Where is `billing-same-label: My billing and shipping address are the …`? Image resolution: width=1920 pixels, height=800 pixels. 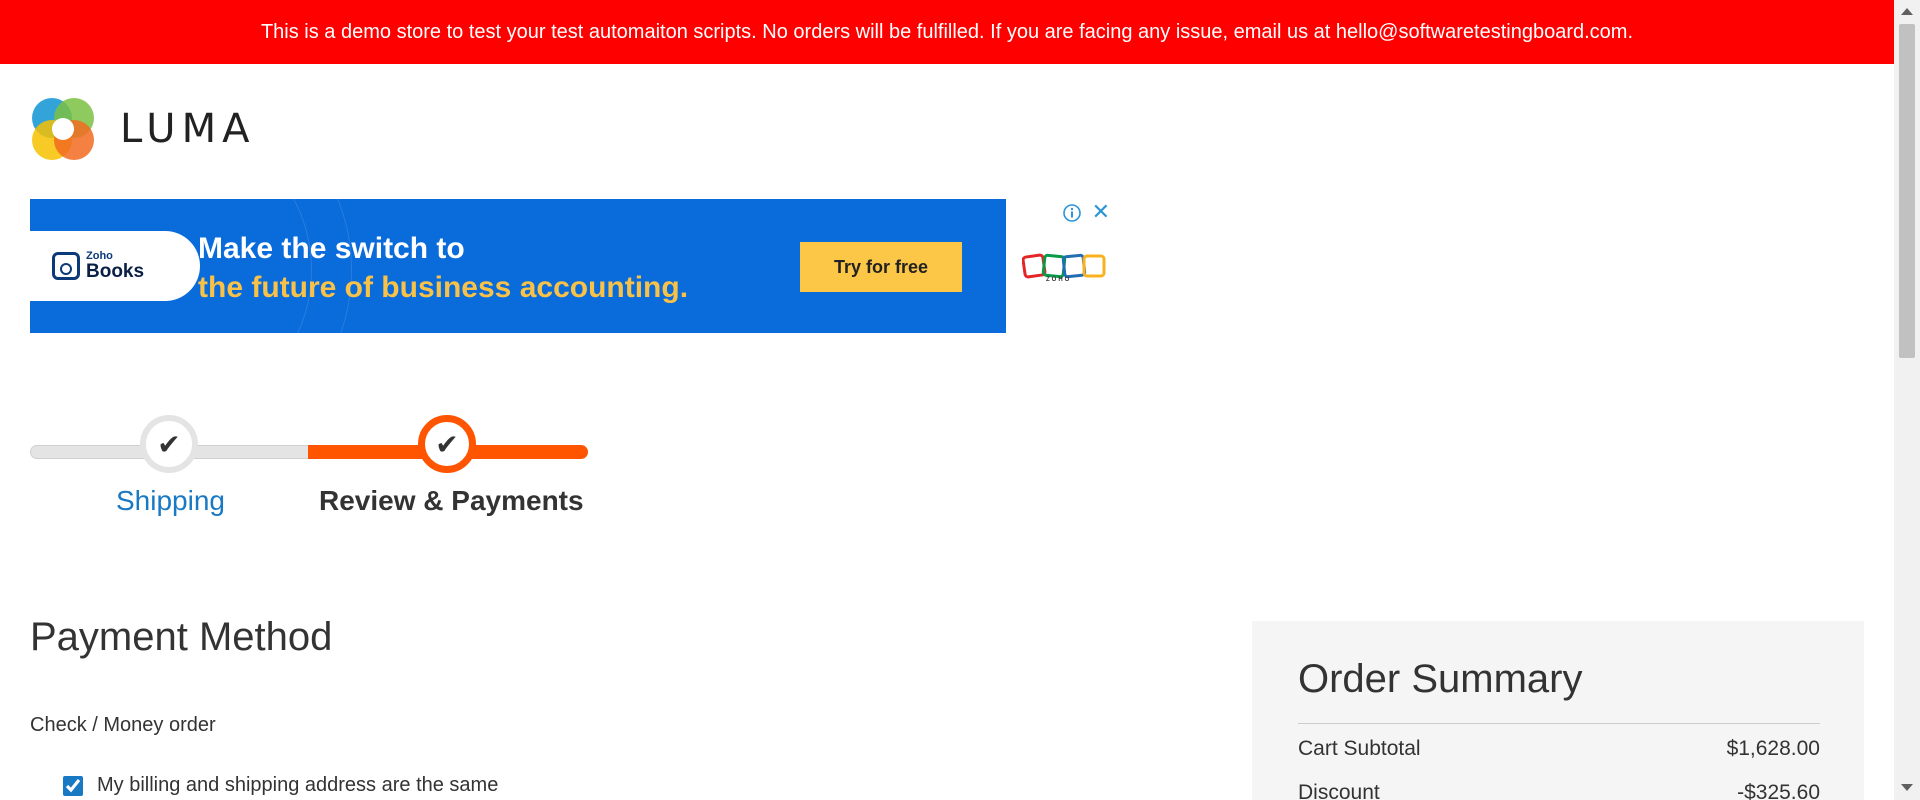
billing-same-label: My billing and shipping address are the … is located at coordinates (297, 785).